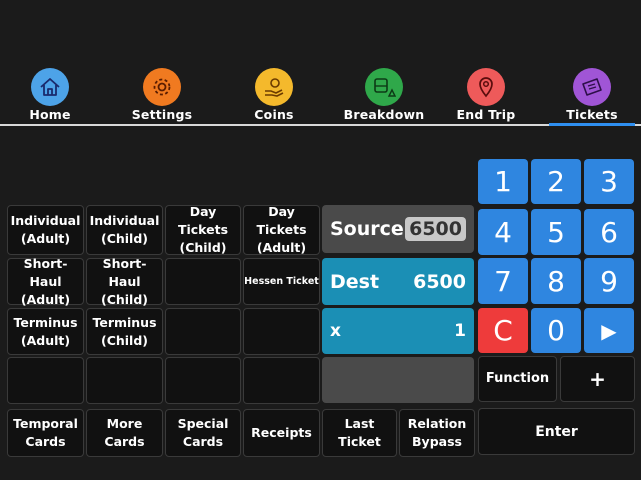  What do you see at coordinates (124, 331) in the screenshot?
I see `ticket-terminus-child: Terminus (Child)` at bounding box center [124, 331].